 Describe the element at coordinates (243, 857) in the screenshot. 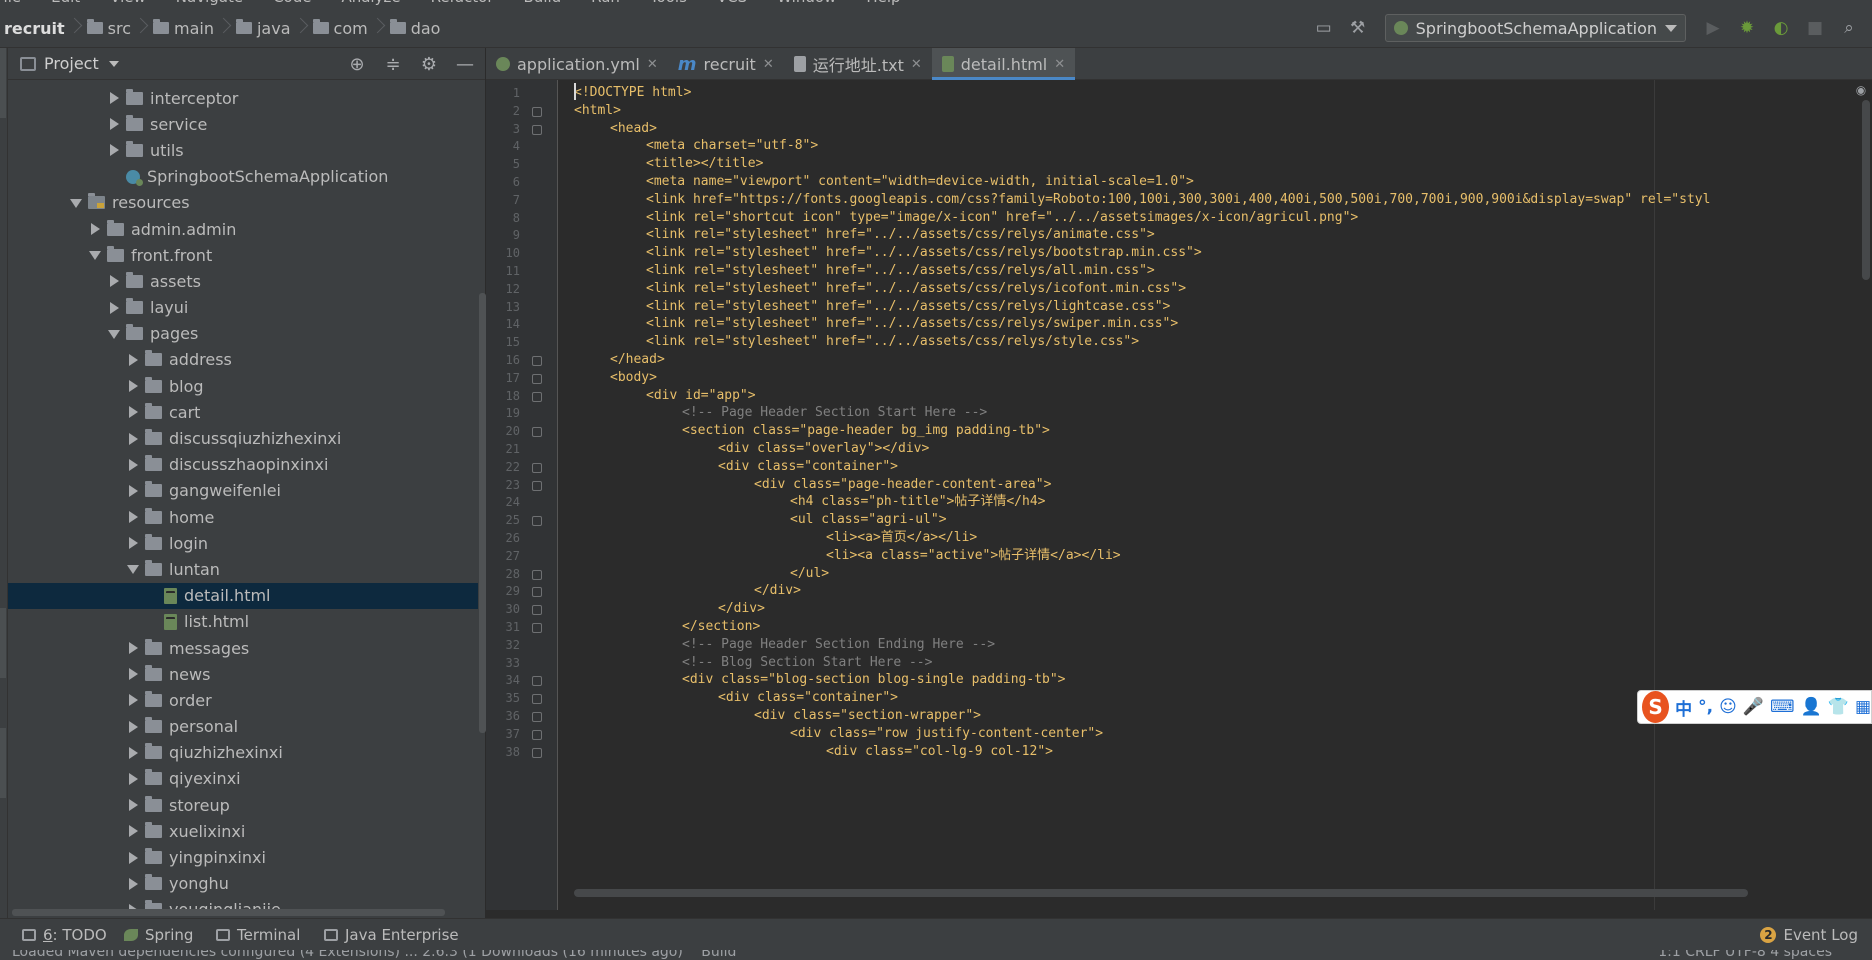

I see `tree-node: yingpinxinxi` at that location.